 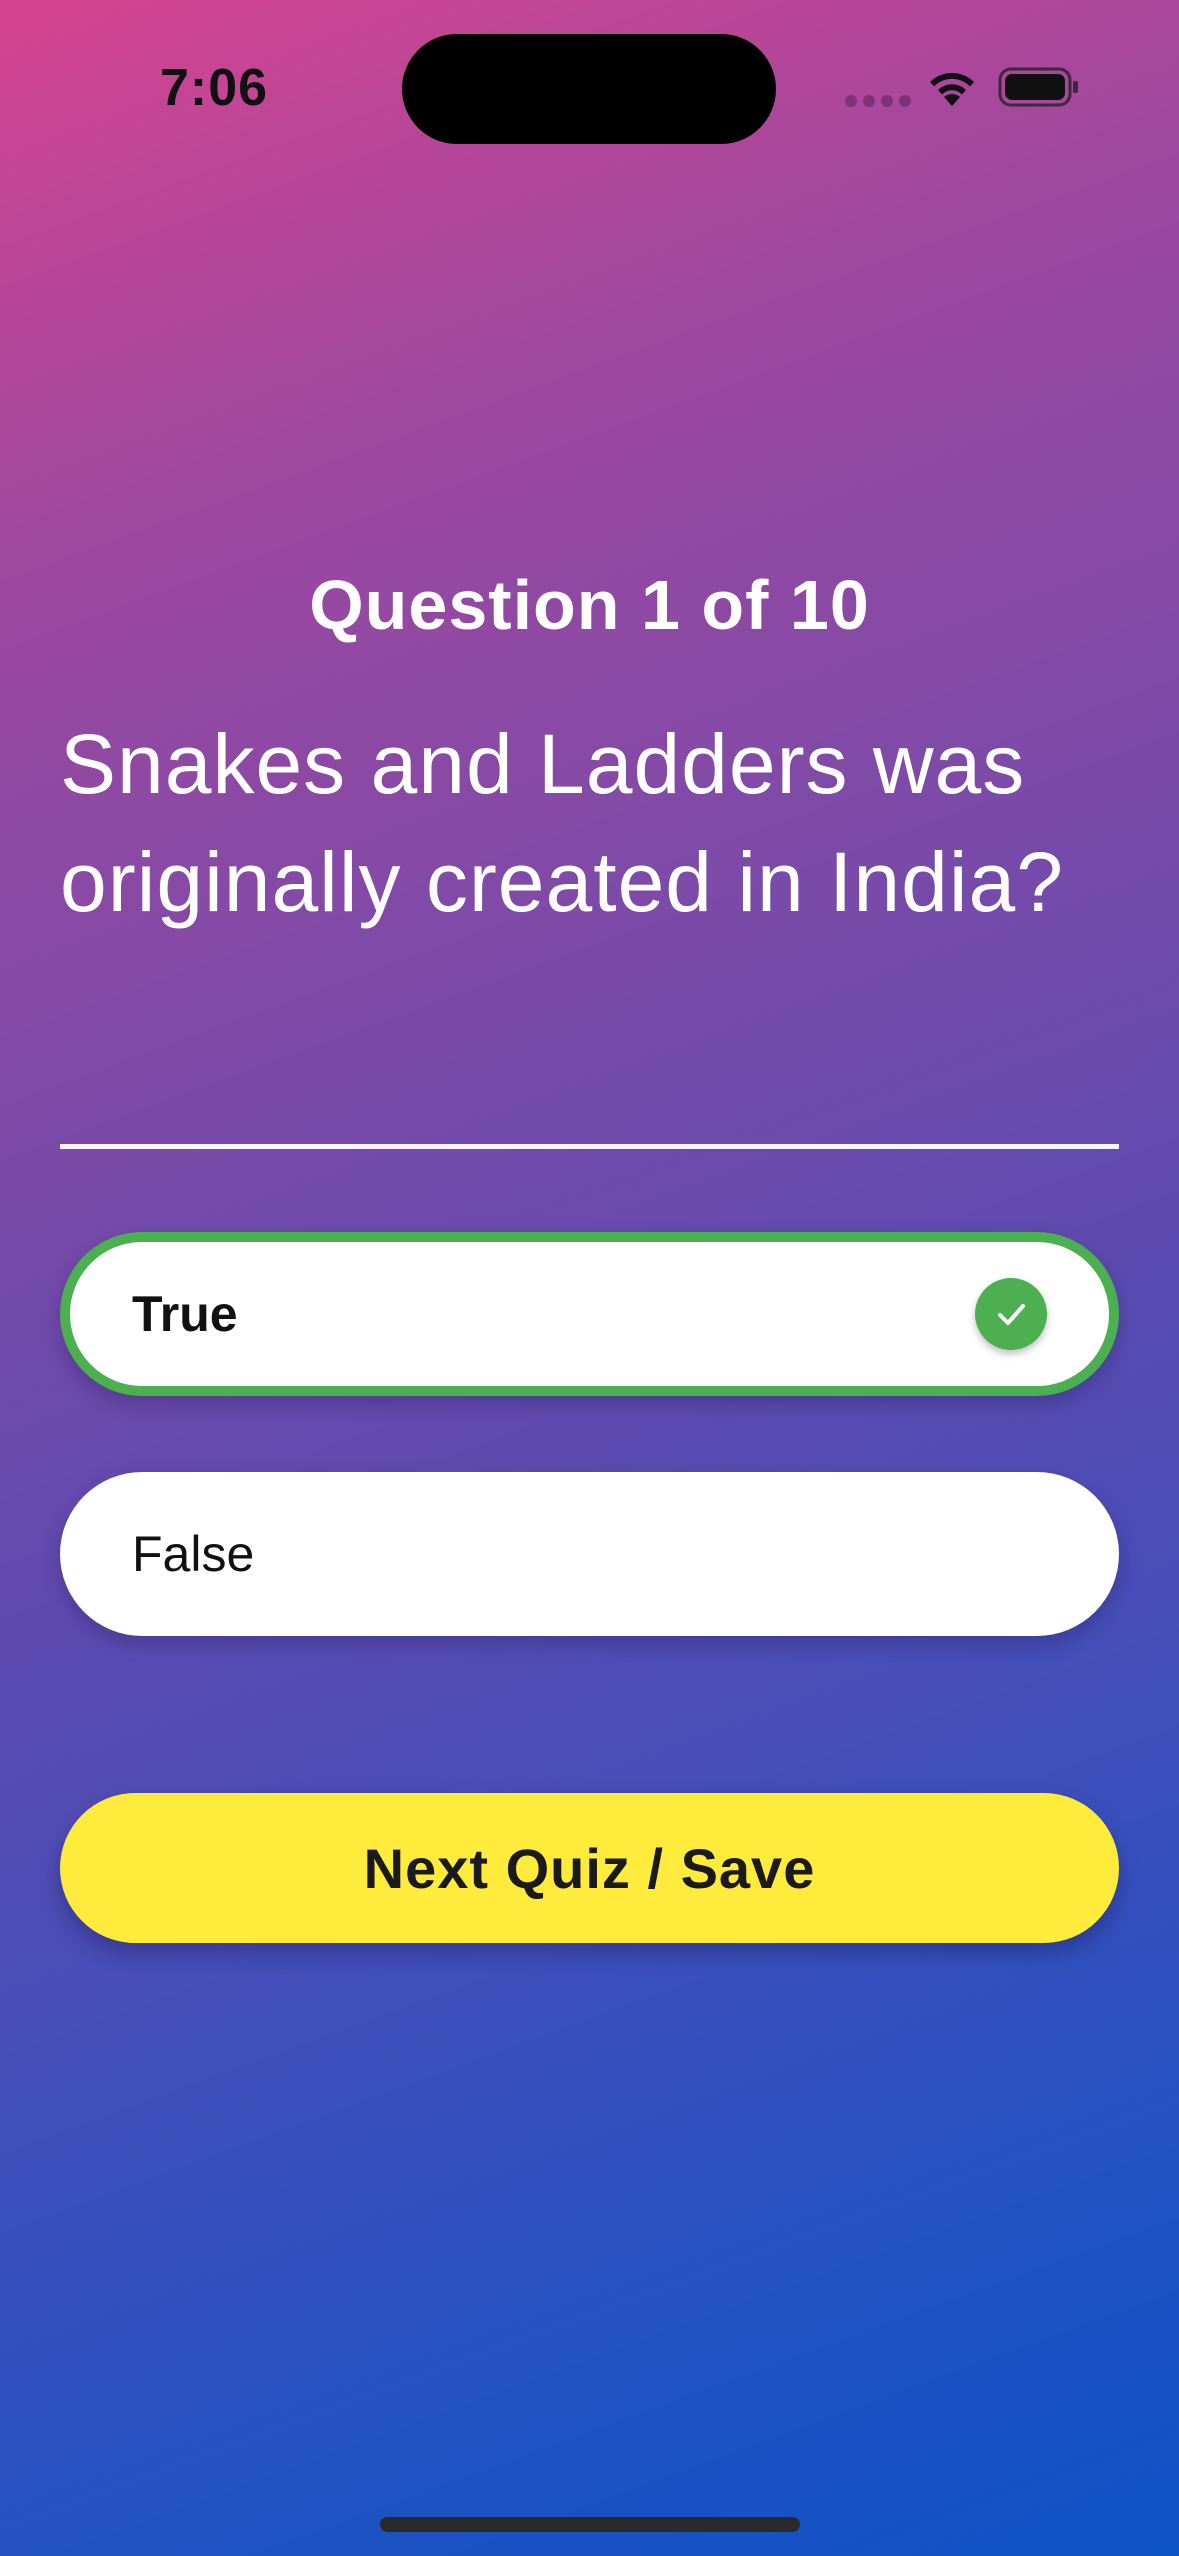 I want to click on wifi-icon, so click(x=952, y=89).